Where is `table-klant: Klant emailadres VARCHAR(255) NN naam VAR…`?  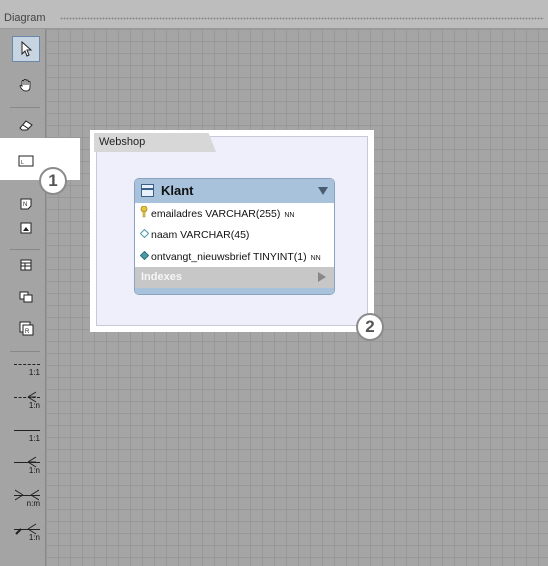
table-klant: Klant emailadres VARCHAR(255) NN naam VAR… is located at coordinates (234, 236).